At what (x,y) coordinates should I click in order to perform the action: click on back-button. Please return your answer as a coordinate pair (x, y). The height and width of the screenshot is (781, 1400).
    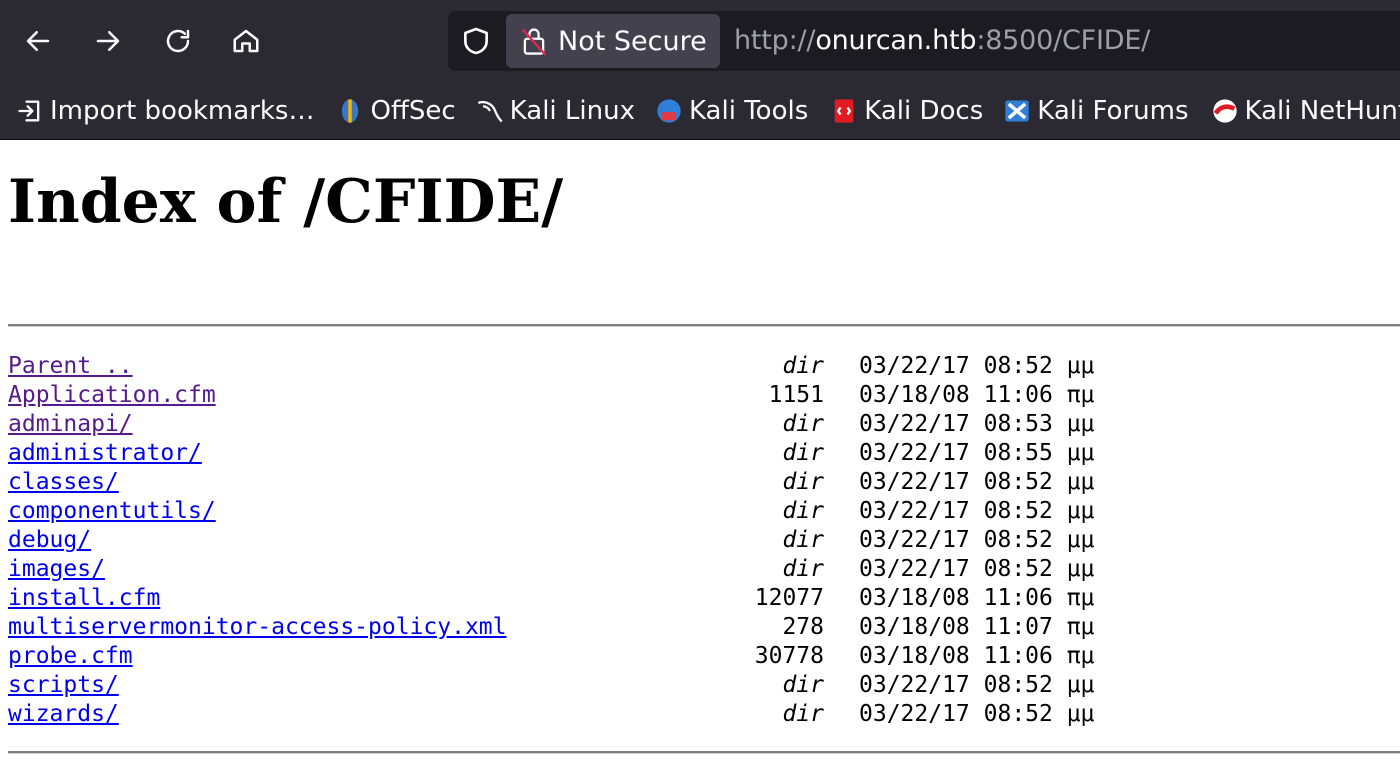
    Looking at the image, I should click on (38, 41).